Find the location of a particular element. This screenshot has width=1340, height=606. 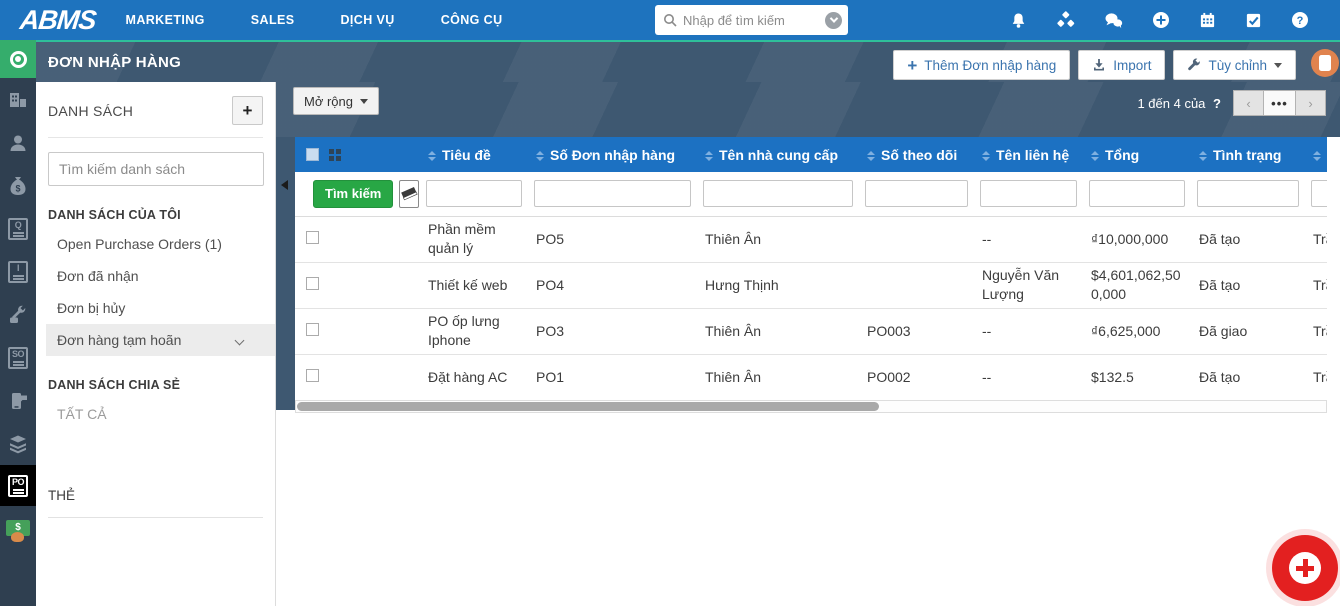

rail-item-quotes: Q is located at coordinates (18, 228).